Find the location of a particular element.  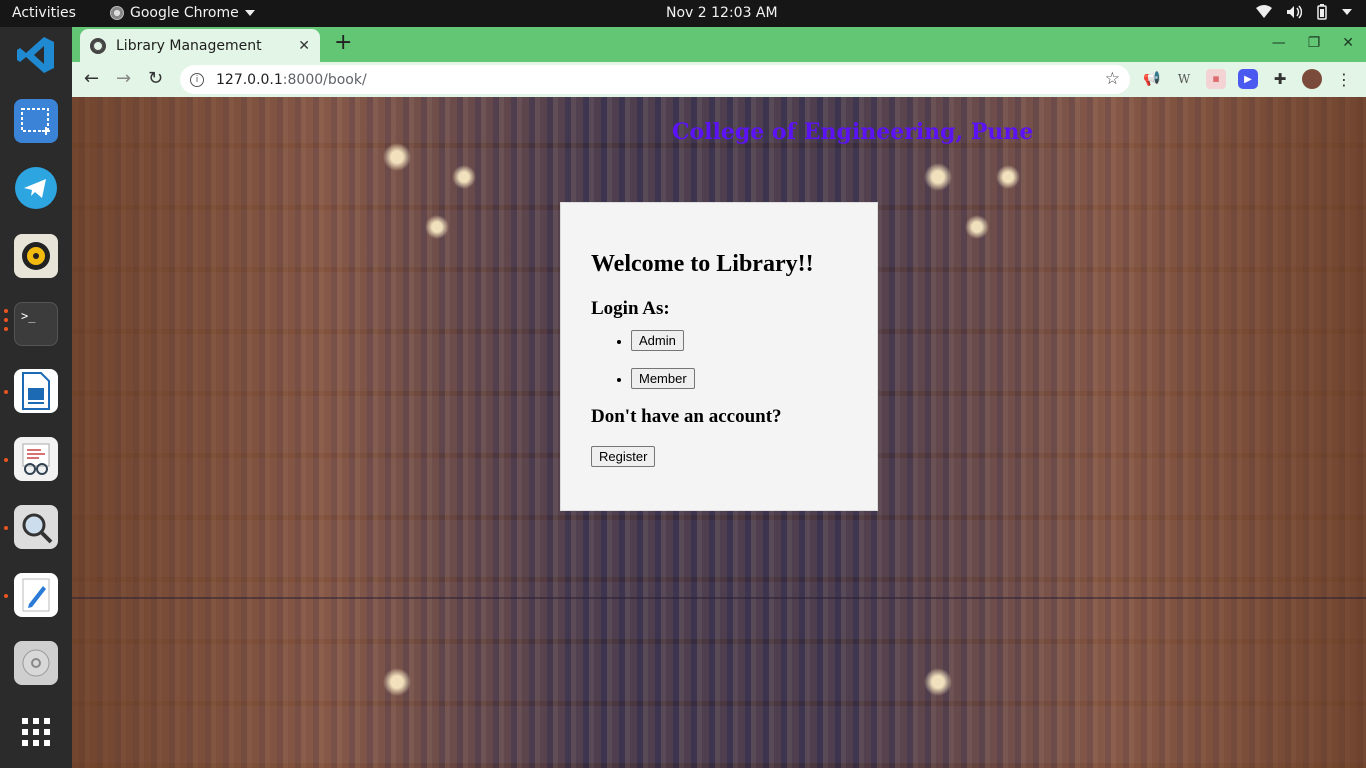

zoom-extension-icon: ▶ is located at coordinates (1248, 79).